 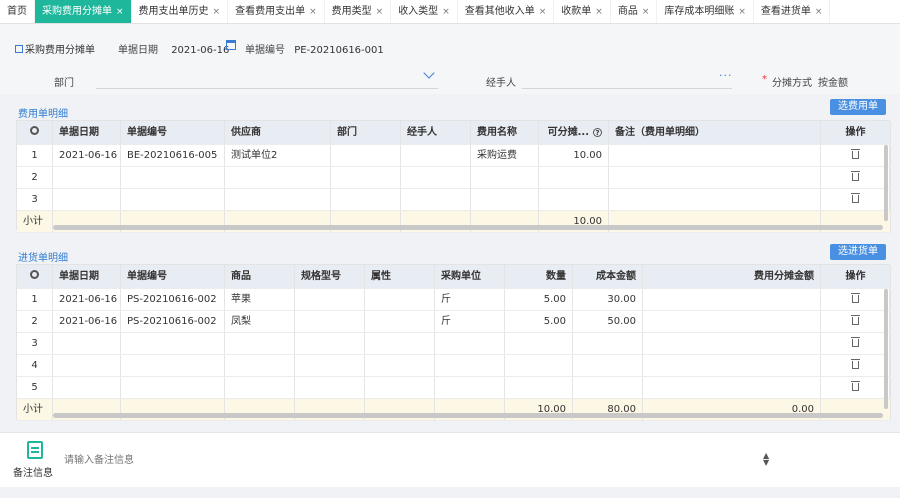 I want to click on help-icon: ?, so click(x=597, y=132).